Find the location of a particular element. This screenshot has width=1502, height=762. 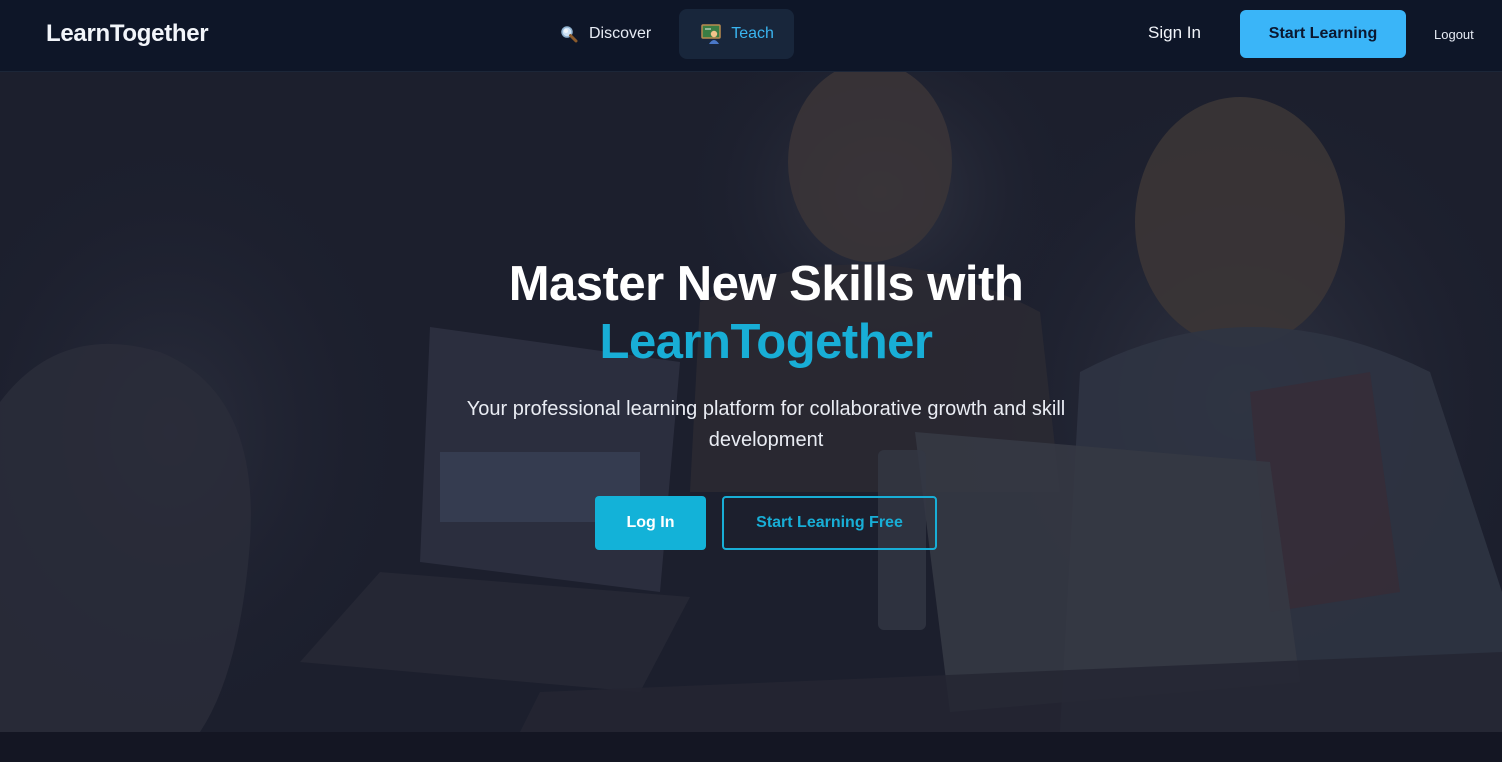

nav-item-teach-label: Teach is located at coordinates (752, 33).